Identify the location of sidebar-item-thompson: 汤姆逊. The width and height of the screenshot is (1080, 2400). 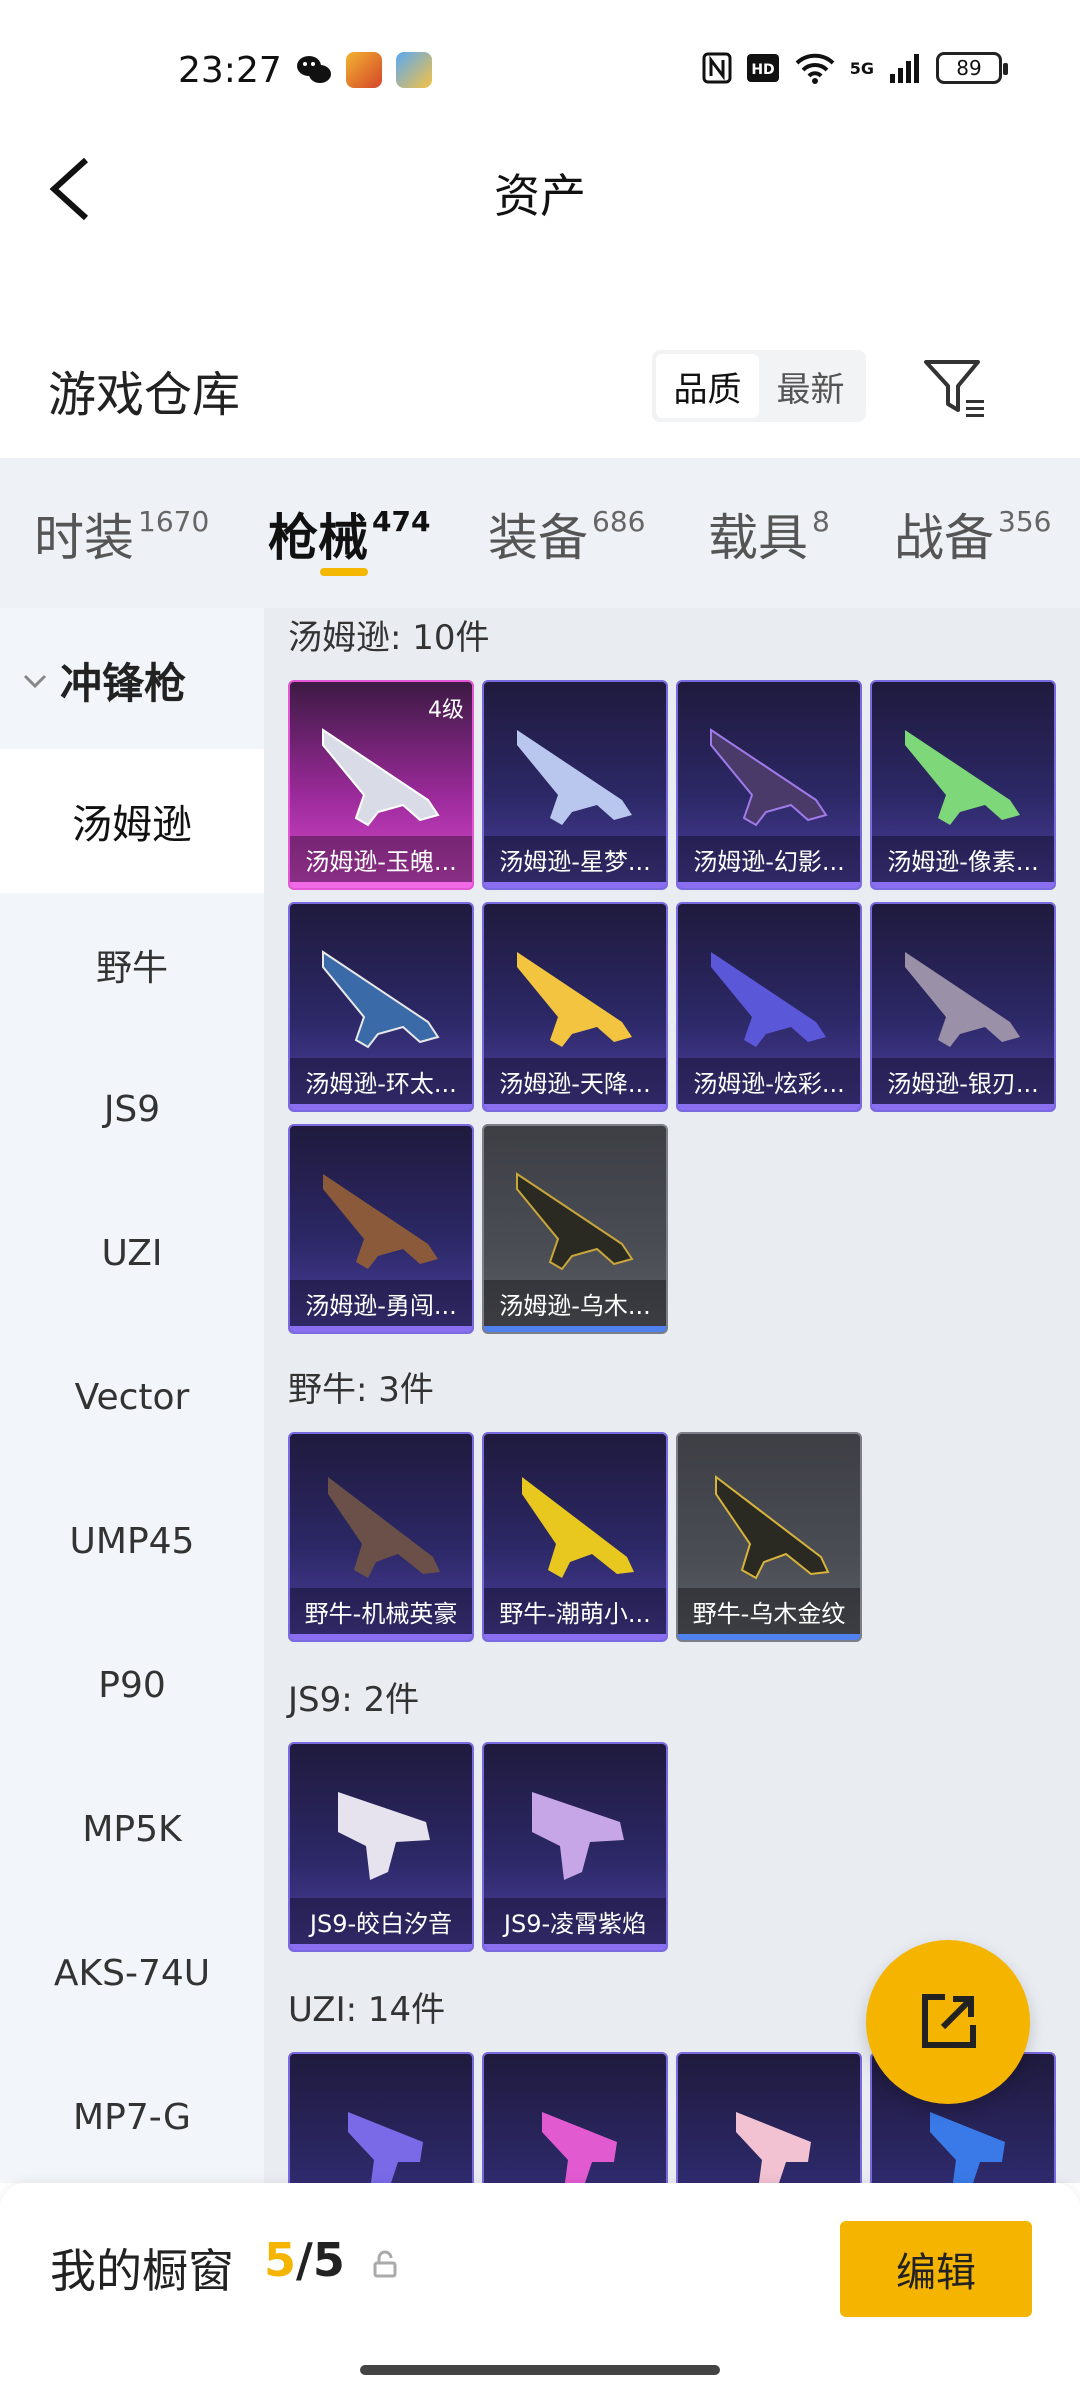
(132, 821).